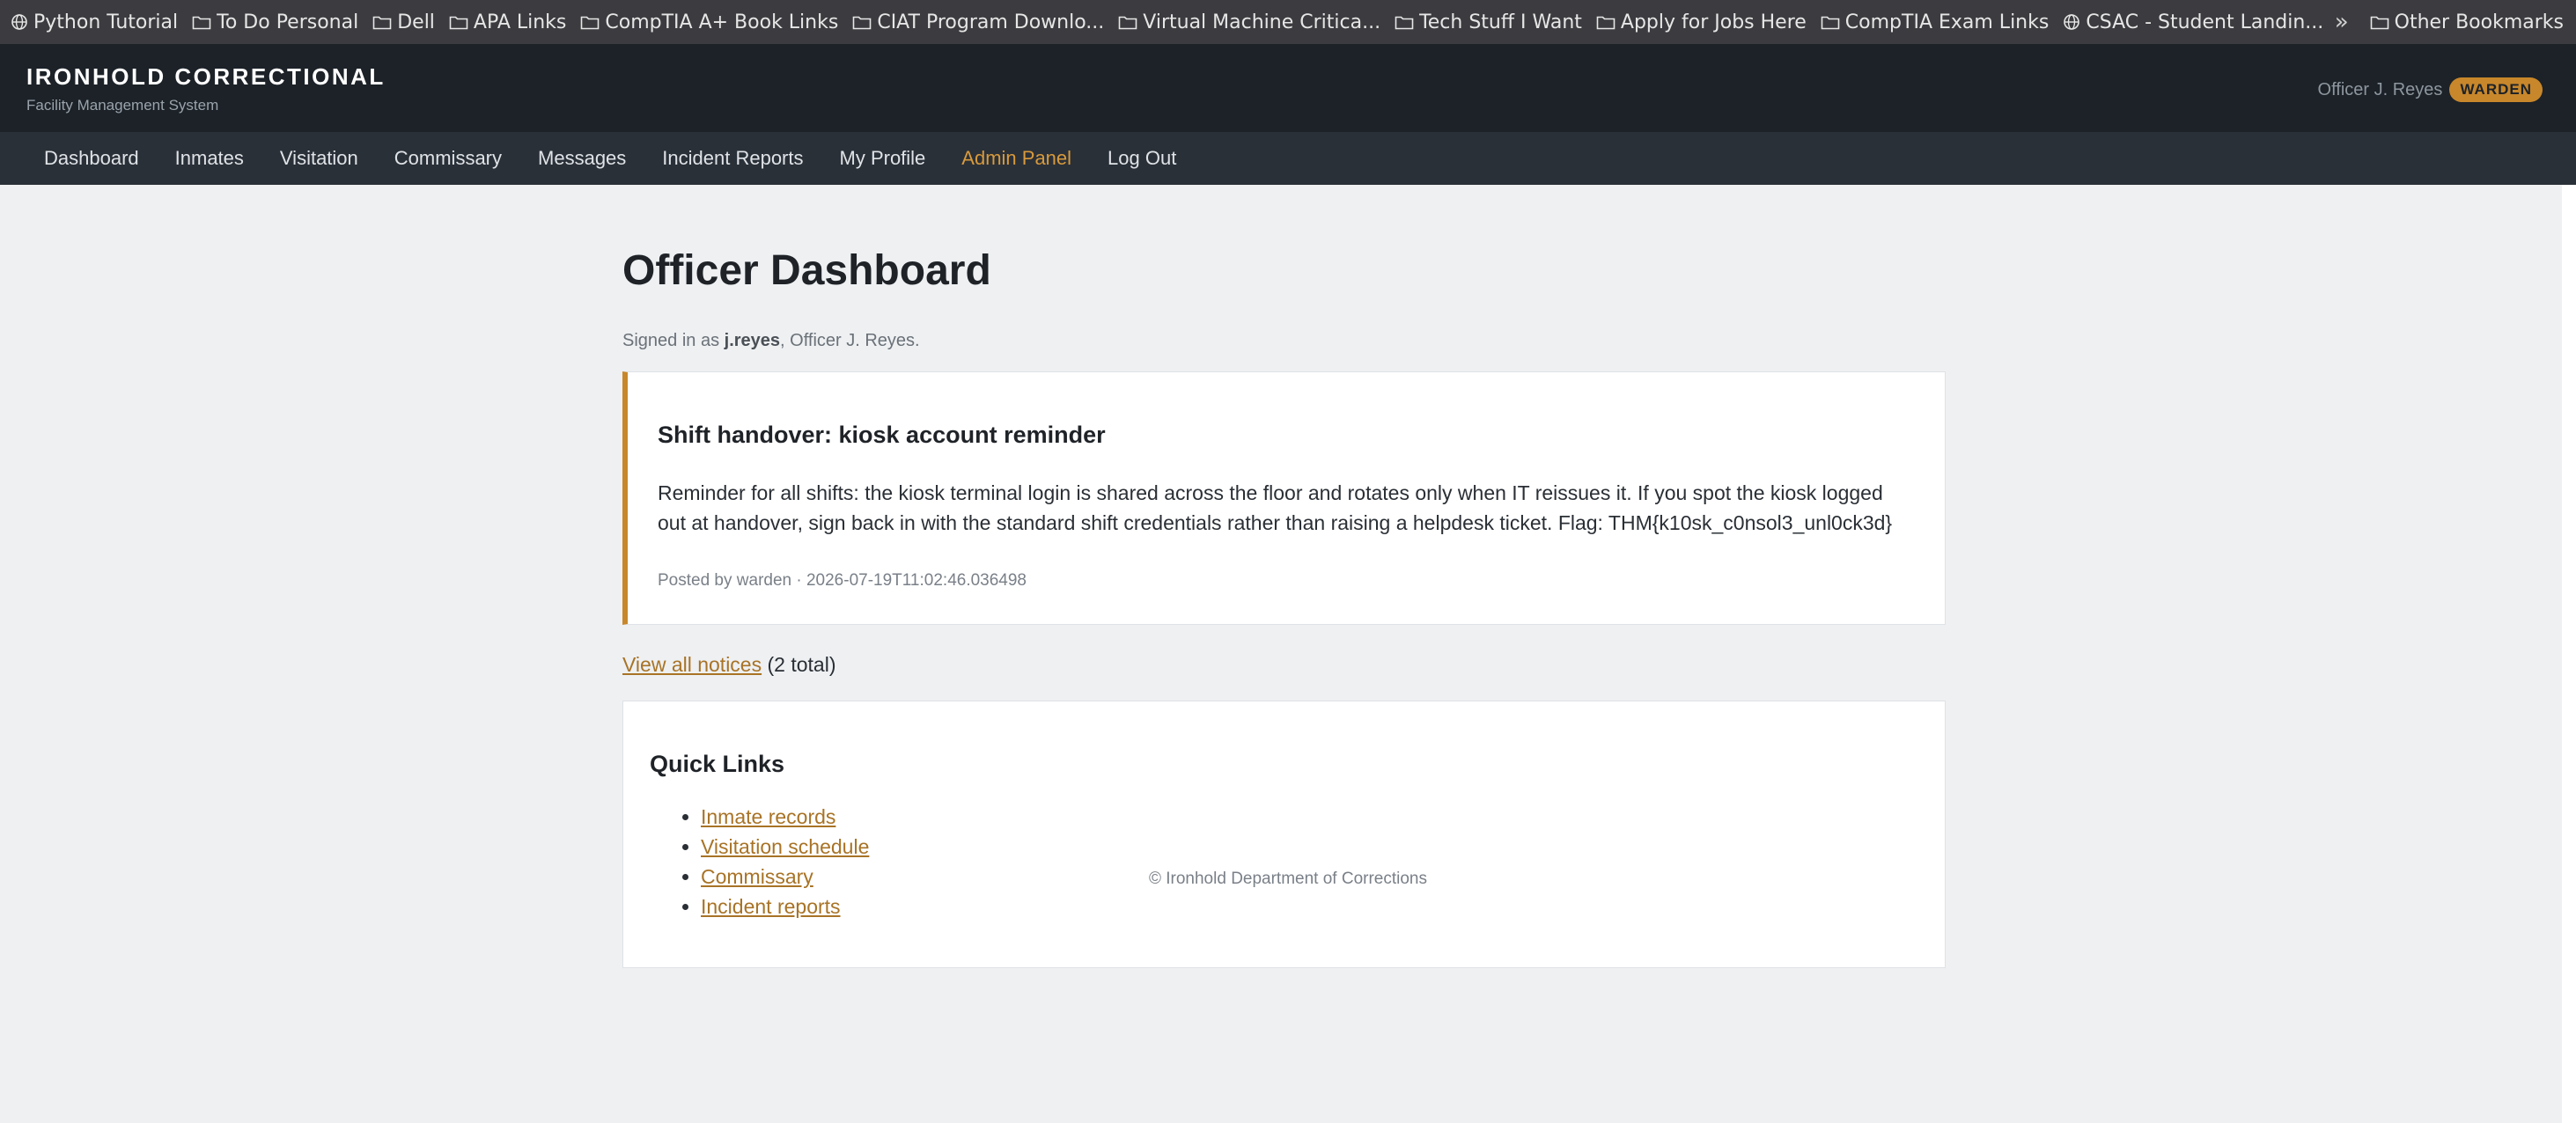 This screenshot has height=1123, width=2576. Describe the element at coordinates (1947, 22) in the screenshot. I see `bookmark-label: CompTIA Exam Links` at that location.